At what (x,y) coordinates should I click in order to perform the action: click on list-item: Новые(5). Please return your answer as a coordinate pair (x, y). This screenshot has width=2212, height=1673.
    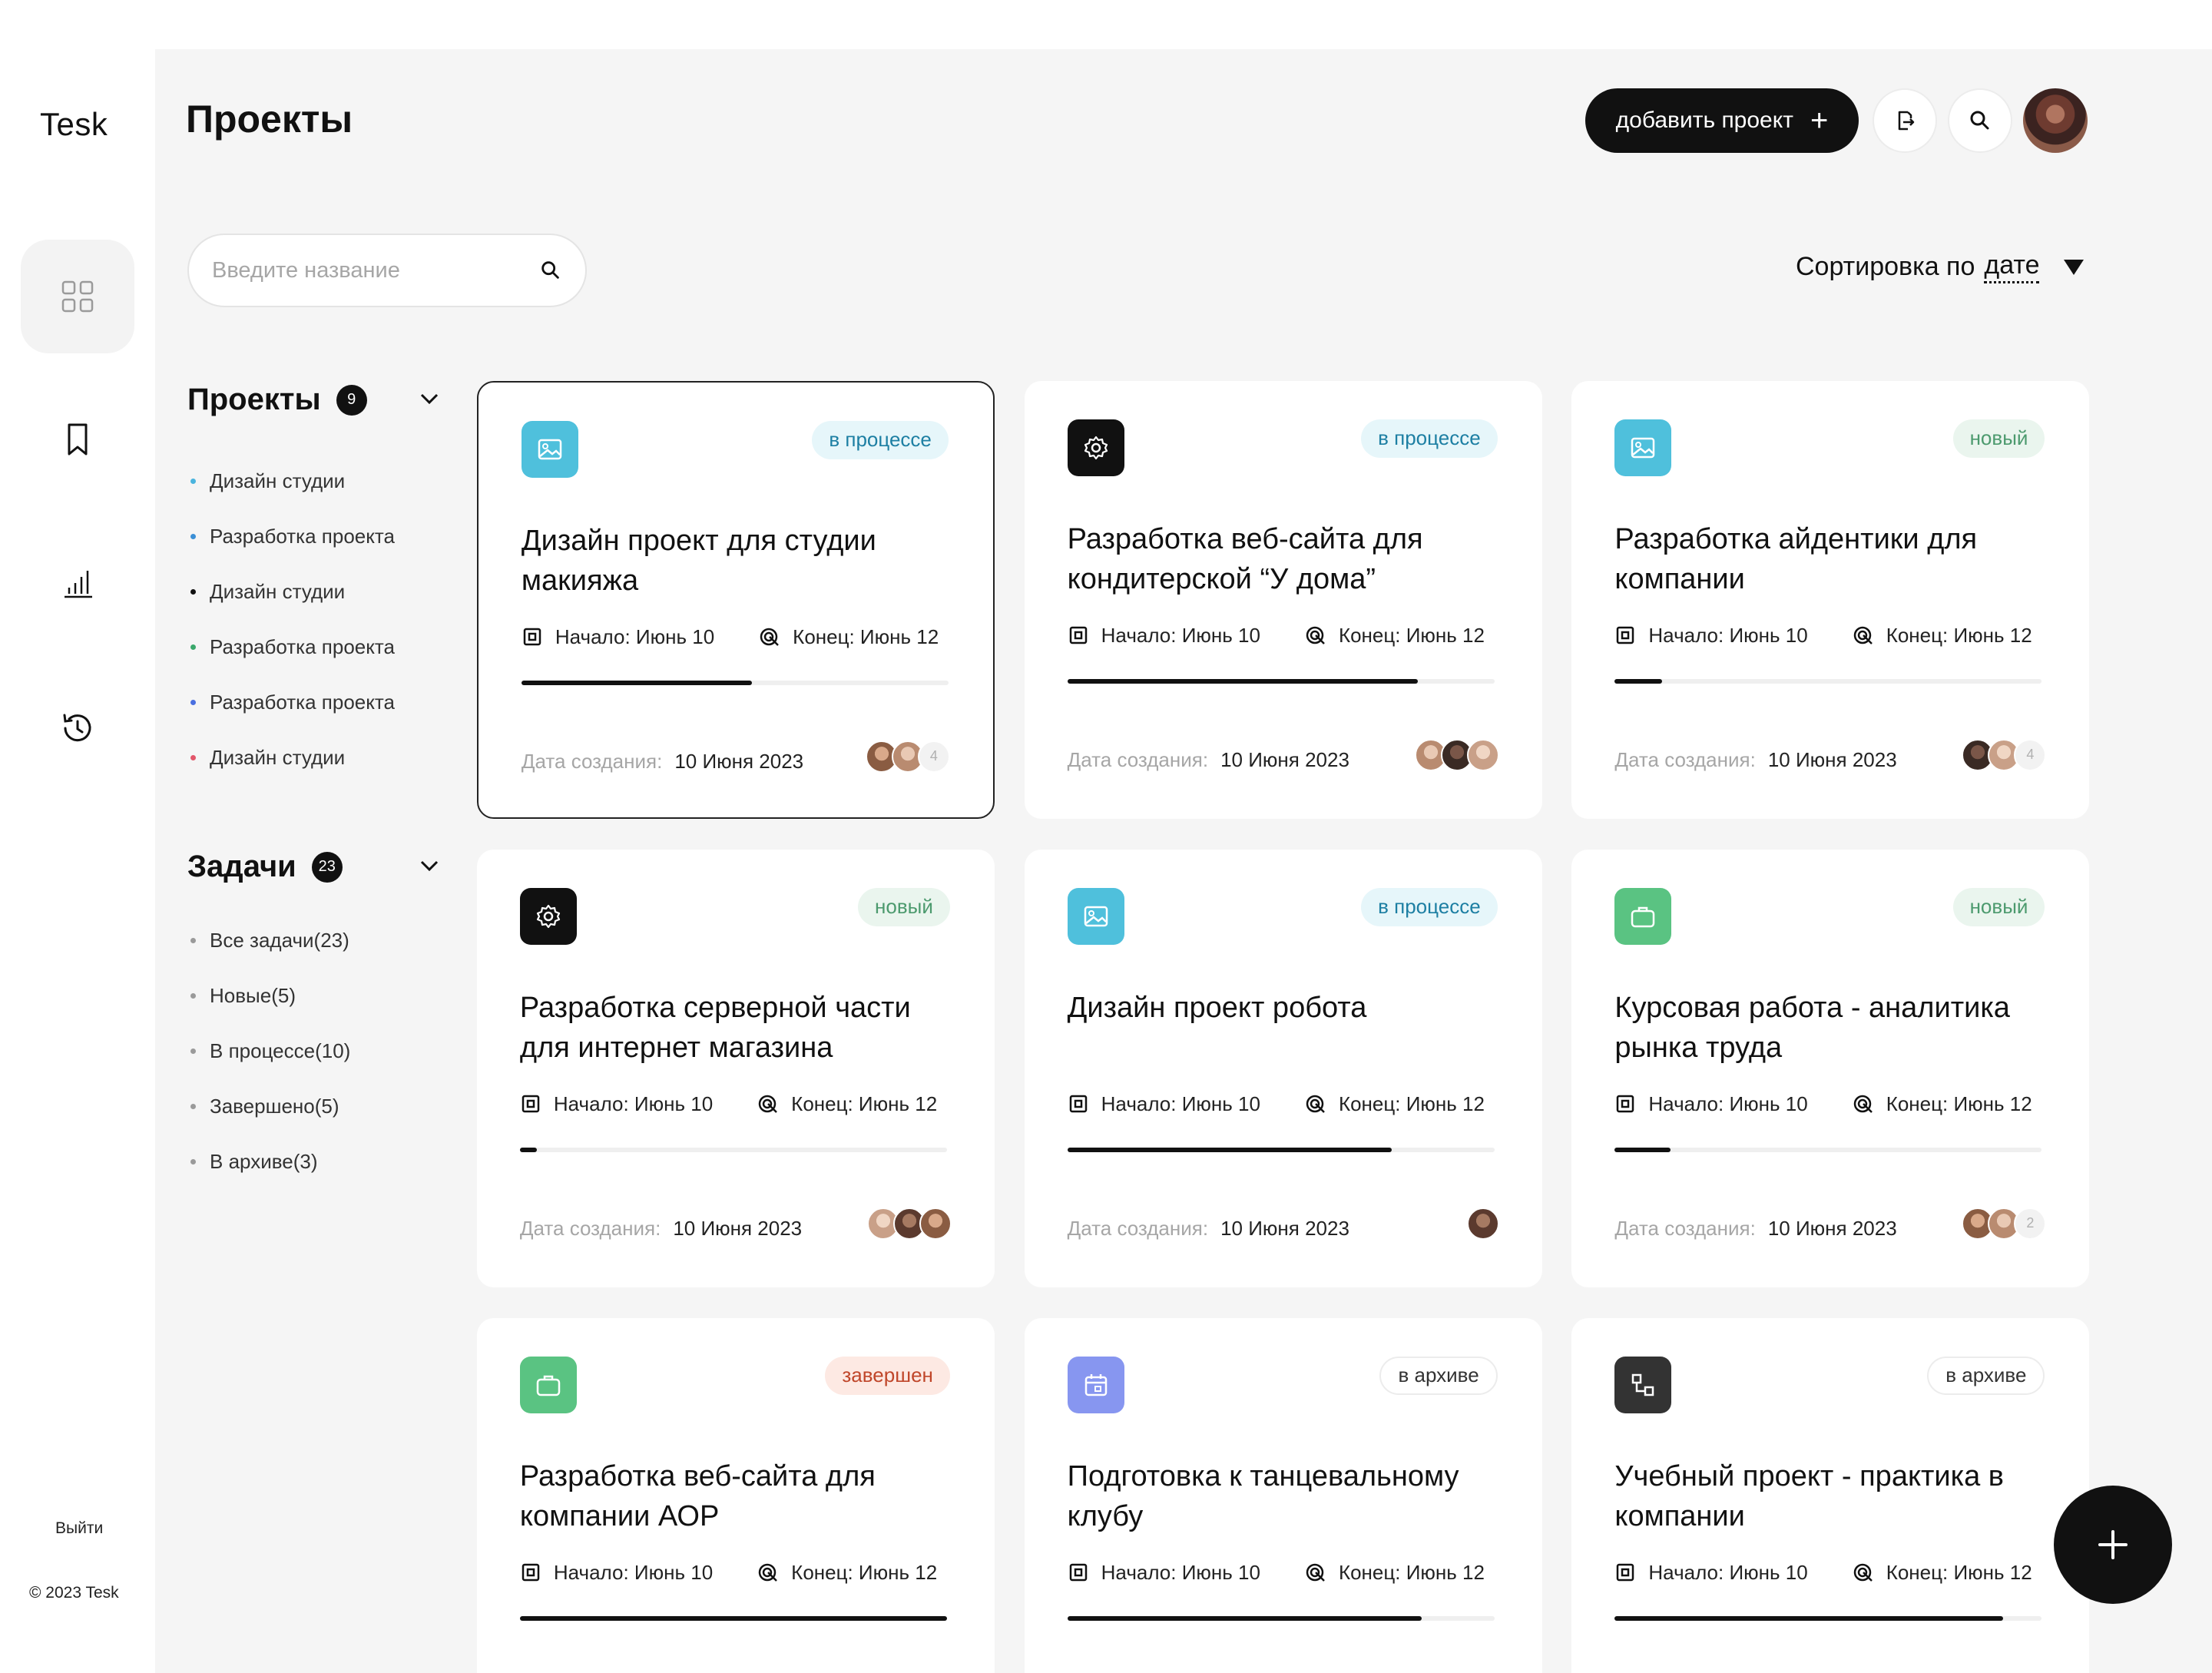
    Looking at the image, I should click on (270, 995).